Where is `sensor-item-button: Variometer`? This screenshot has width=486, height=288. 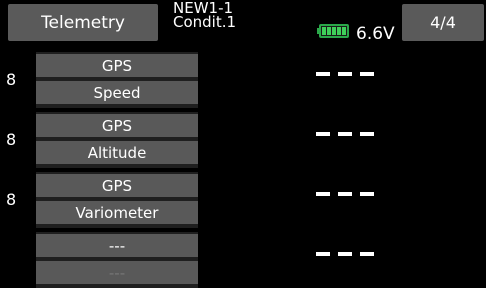 sensor-item-button: Variometer is located at coordinates (117, 212).